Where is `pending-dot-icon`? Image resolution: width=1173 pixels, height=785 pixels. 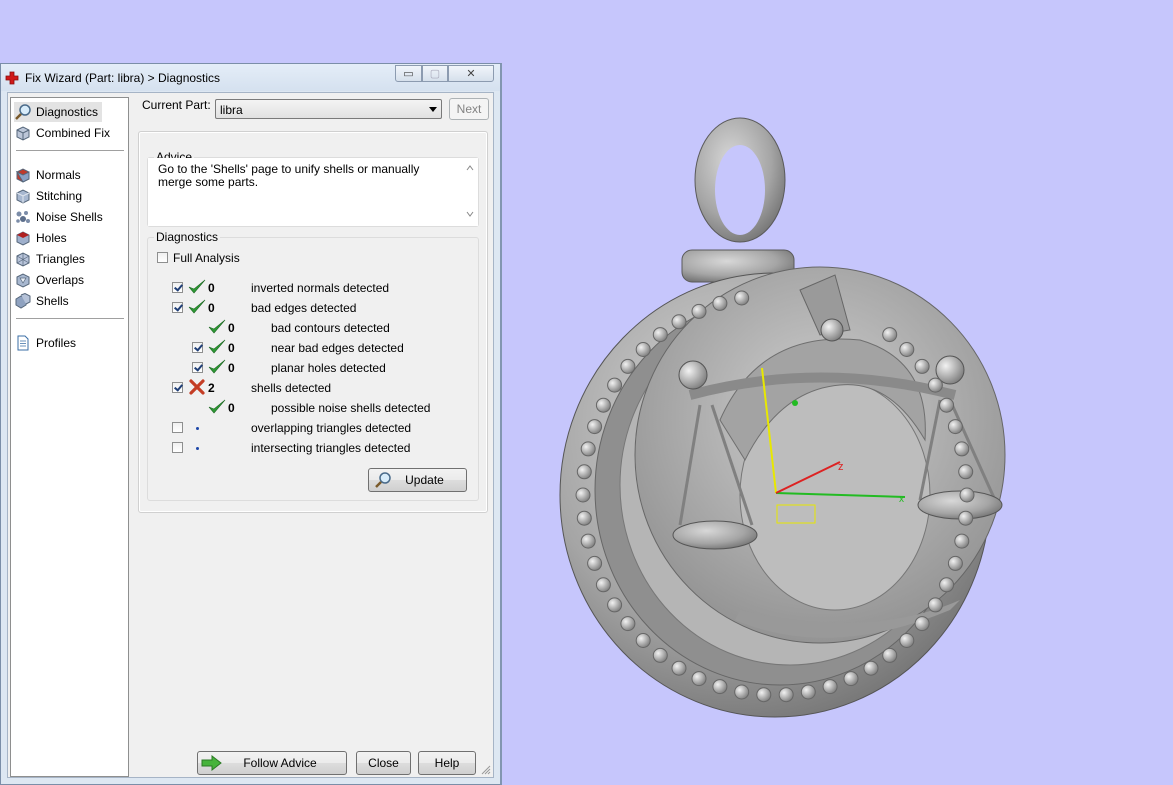
pending-dot-icon is located at coordinates (197, 428).